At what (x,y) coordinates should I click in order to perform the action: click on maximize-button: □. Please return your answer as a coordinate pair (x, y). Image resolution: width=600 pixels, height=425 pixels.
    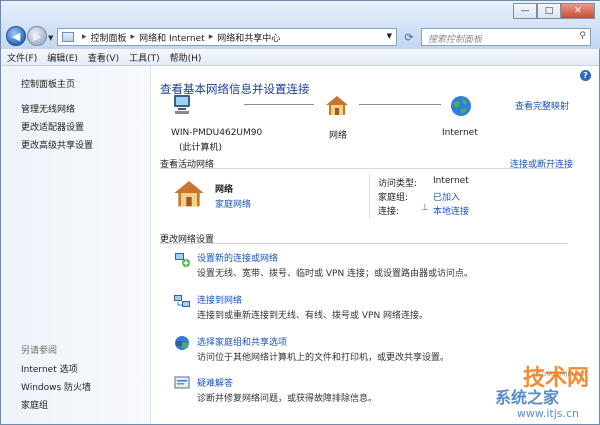
    Looking at the image, I should click on (549, 11).